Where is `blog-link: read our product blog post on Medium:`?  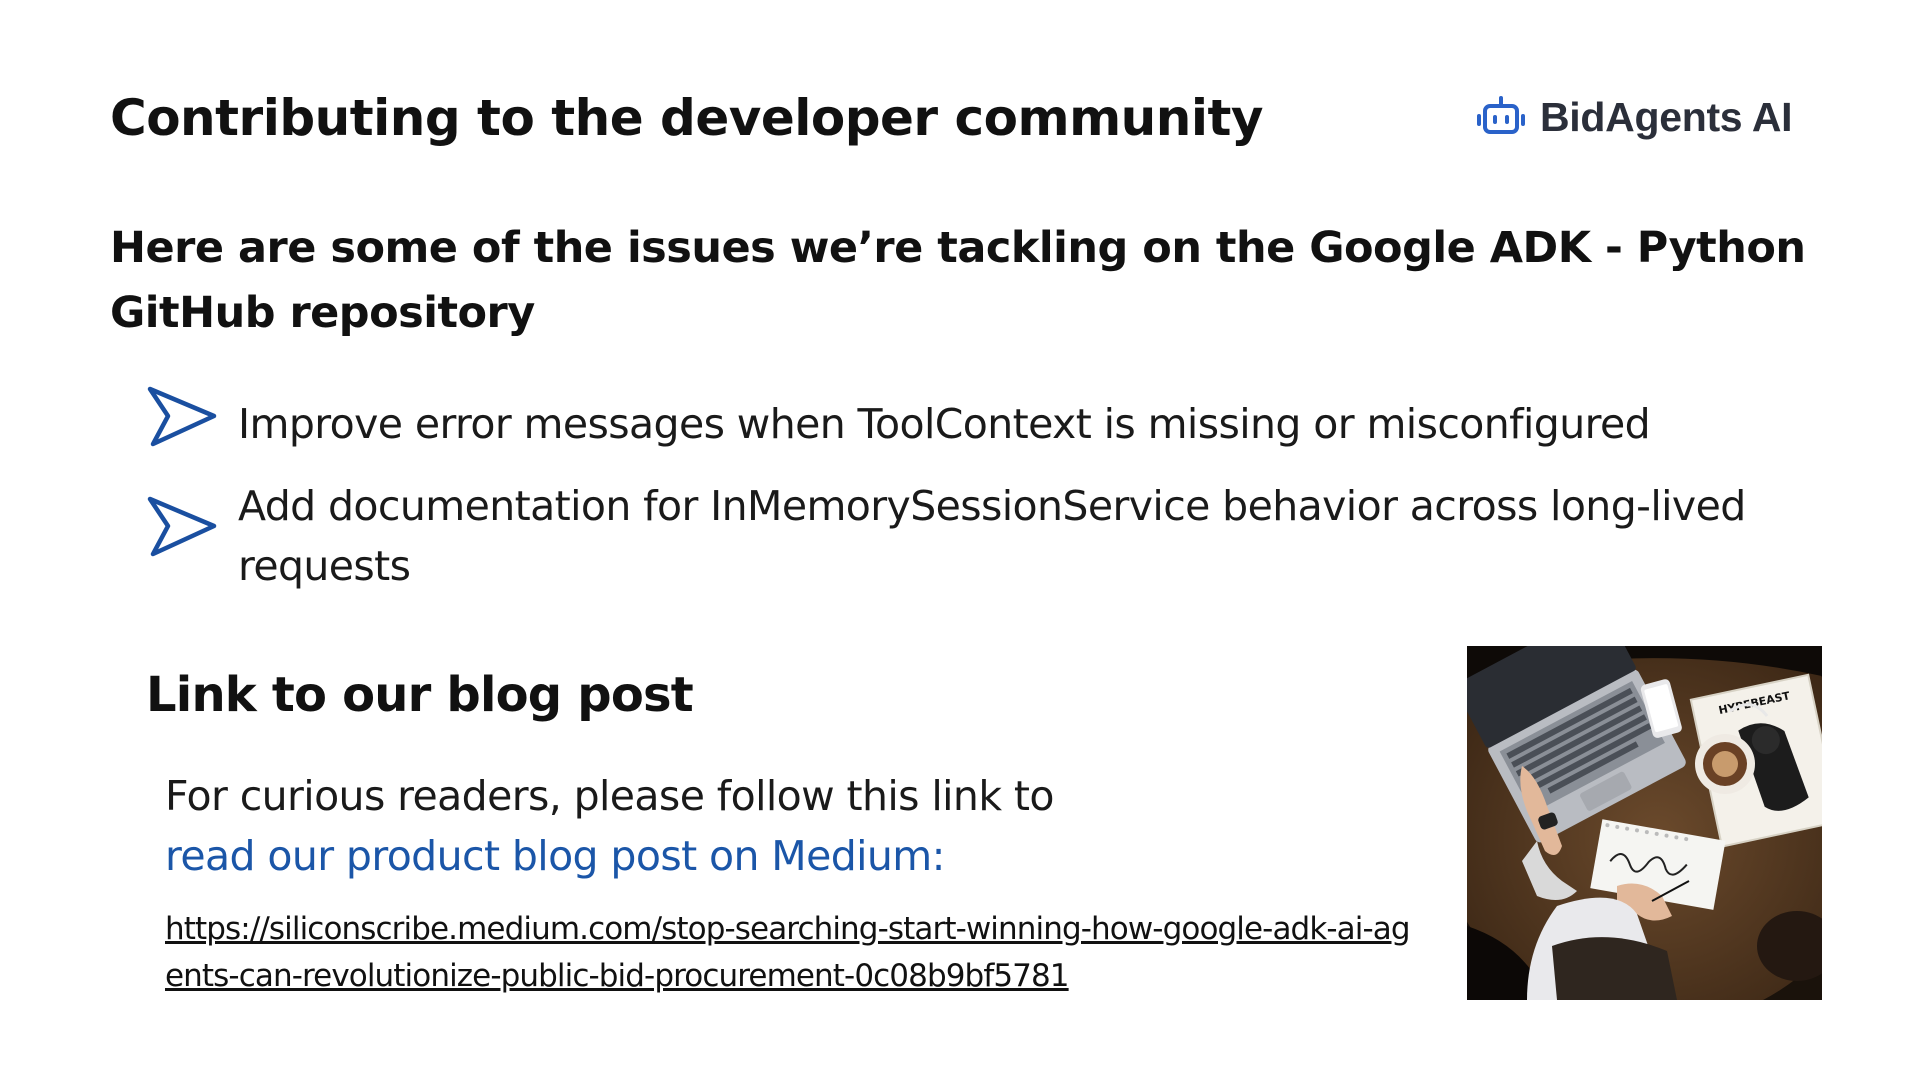
blog-link: read our product blog post on Medium: is located at coordinates (765, 856).